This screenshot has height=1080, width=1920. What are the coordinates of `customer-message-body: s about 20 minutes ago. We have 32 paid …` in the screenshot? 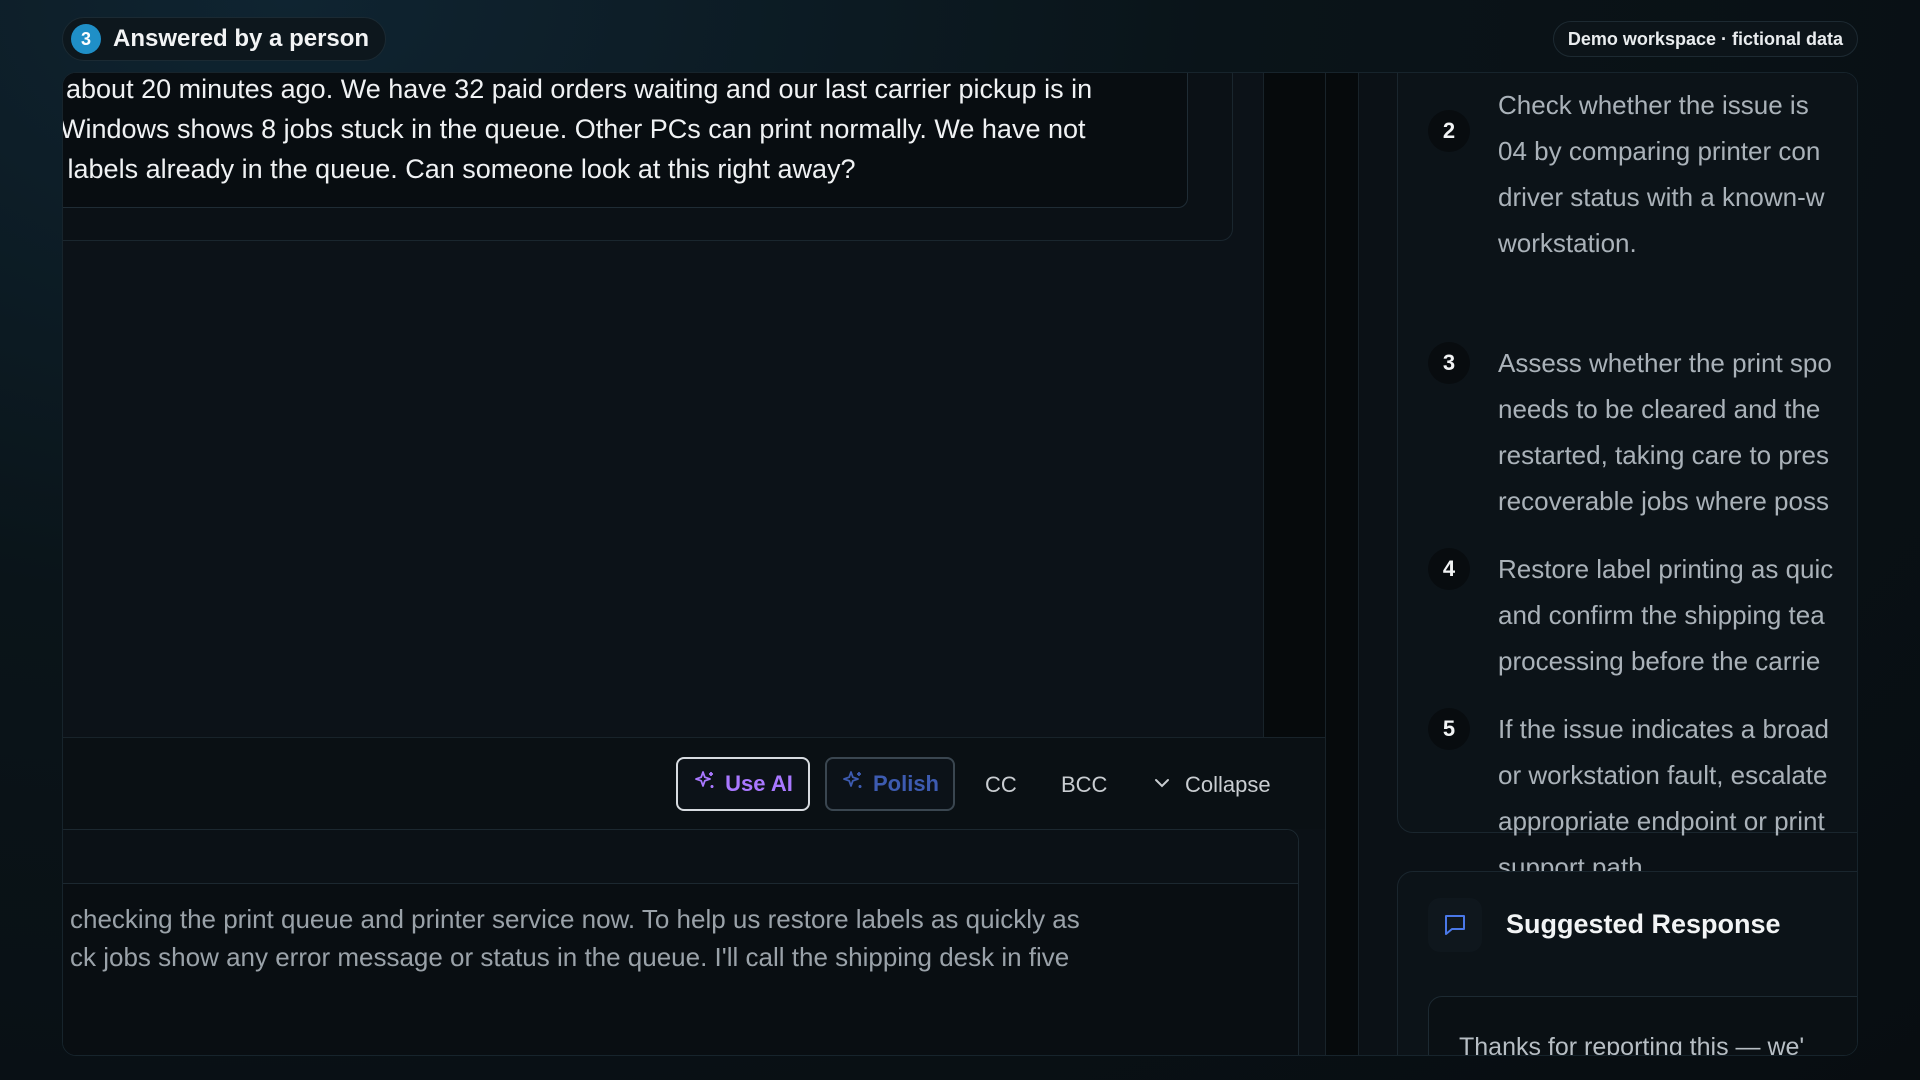 It's located at (625, 140).